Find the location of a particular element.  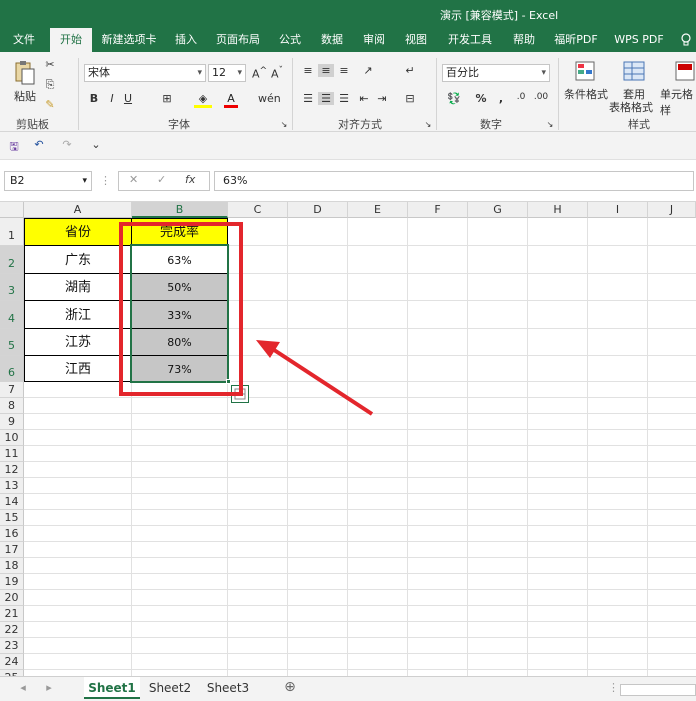

bold-icon: B is located at coordinates (94, 98).